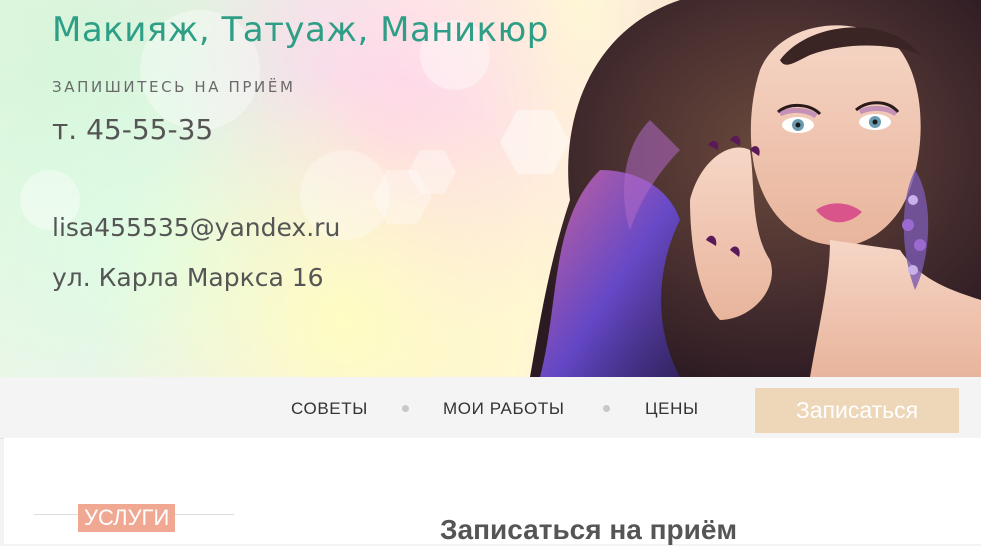  What do you see at coordinates (857, 410) in the screenshot?
I see `book-appointment-button: Записаться` at bounding box center [857, 410].